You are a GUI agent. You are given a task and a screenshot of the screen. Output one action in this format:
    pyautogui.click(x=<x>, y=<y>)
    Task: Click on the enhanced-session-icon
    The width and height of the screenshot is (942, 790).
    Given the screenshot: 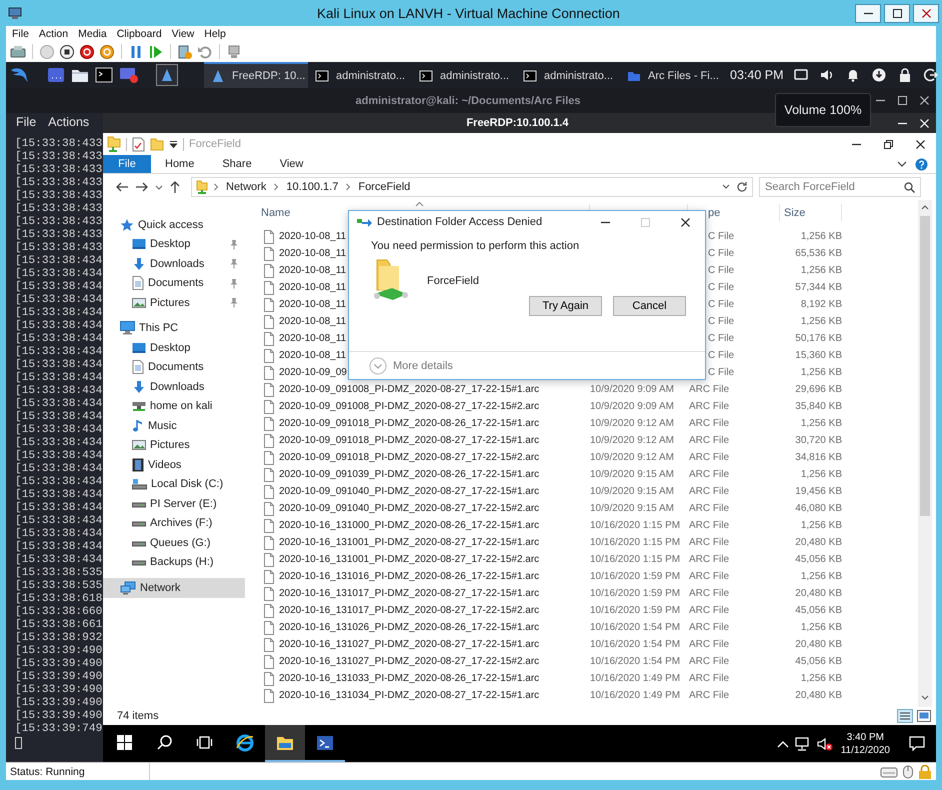 What is the action you would take?
    pyautogui.click(x=234, y=52)
    